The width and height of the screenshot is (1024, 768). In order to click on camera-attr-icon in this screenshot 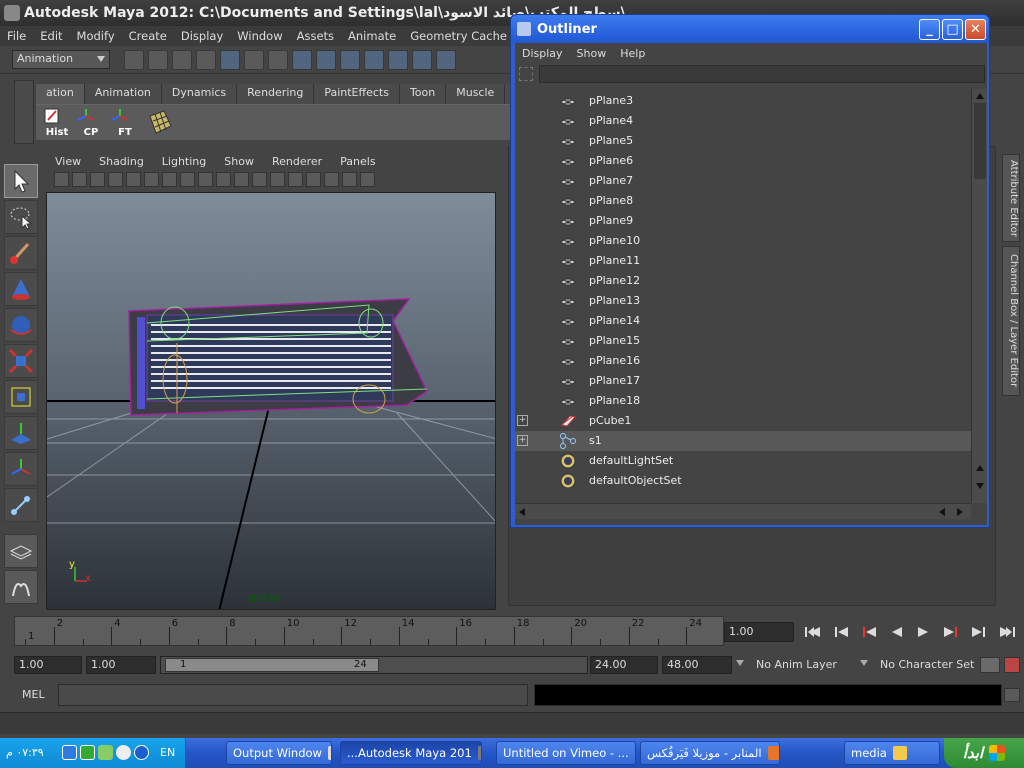, I will do `click(79, 179)`.